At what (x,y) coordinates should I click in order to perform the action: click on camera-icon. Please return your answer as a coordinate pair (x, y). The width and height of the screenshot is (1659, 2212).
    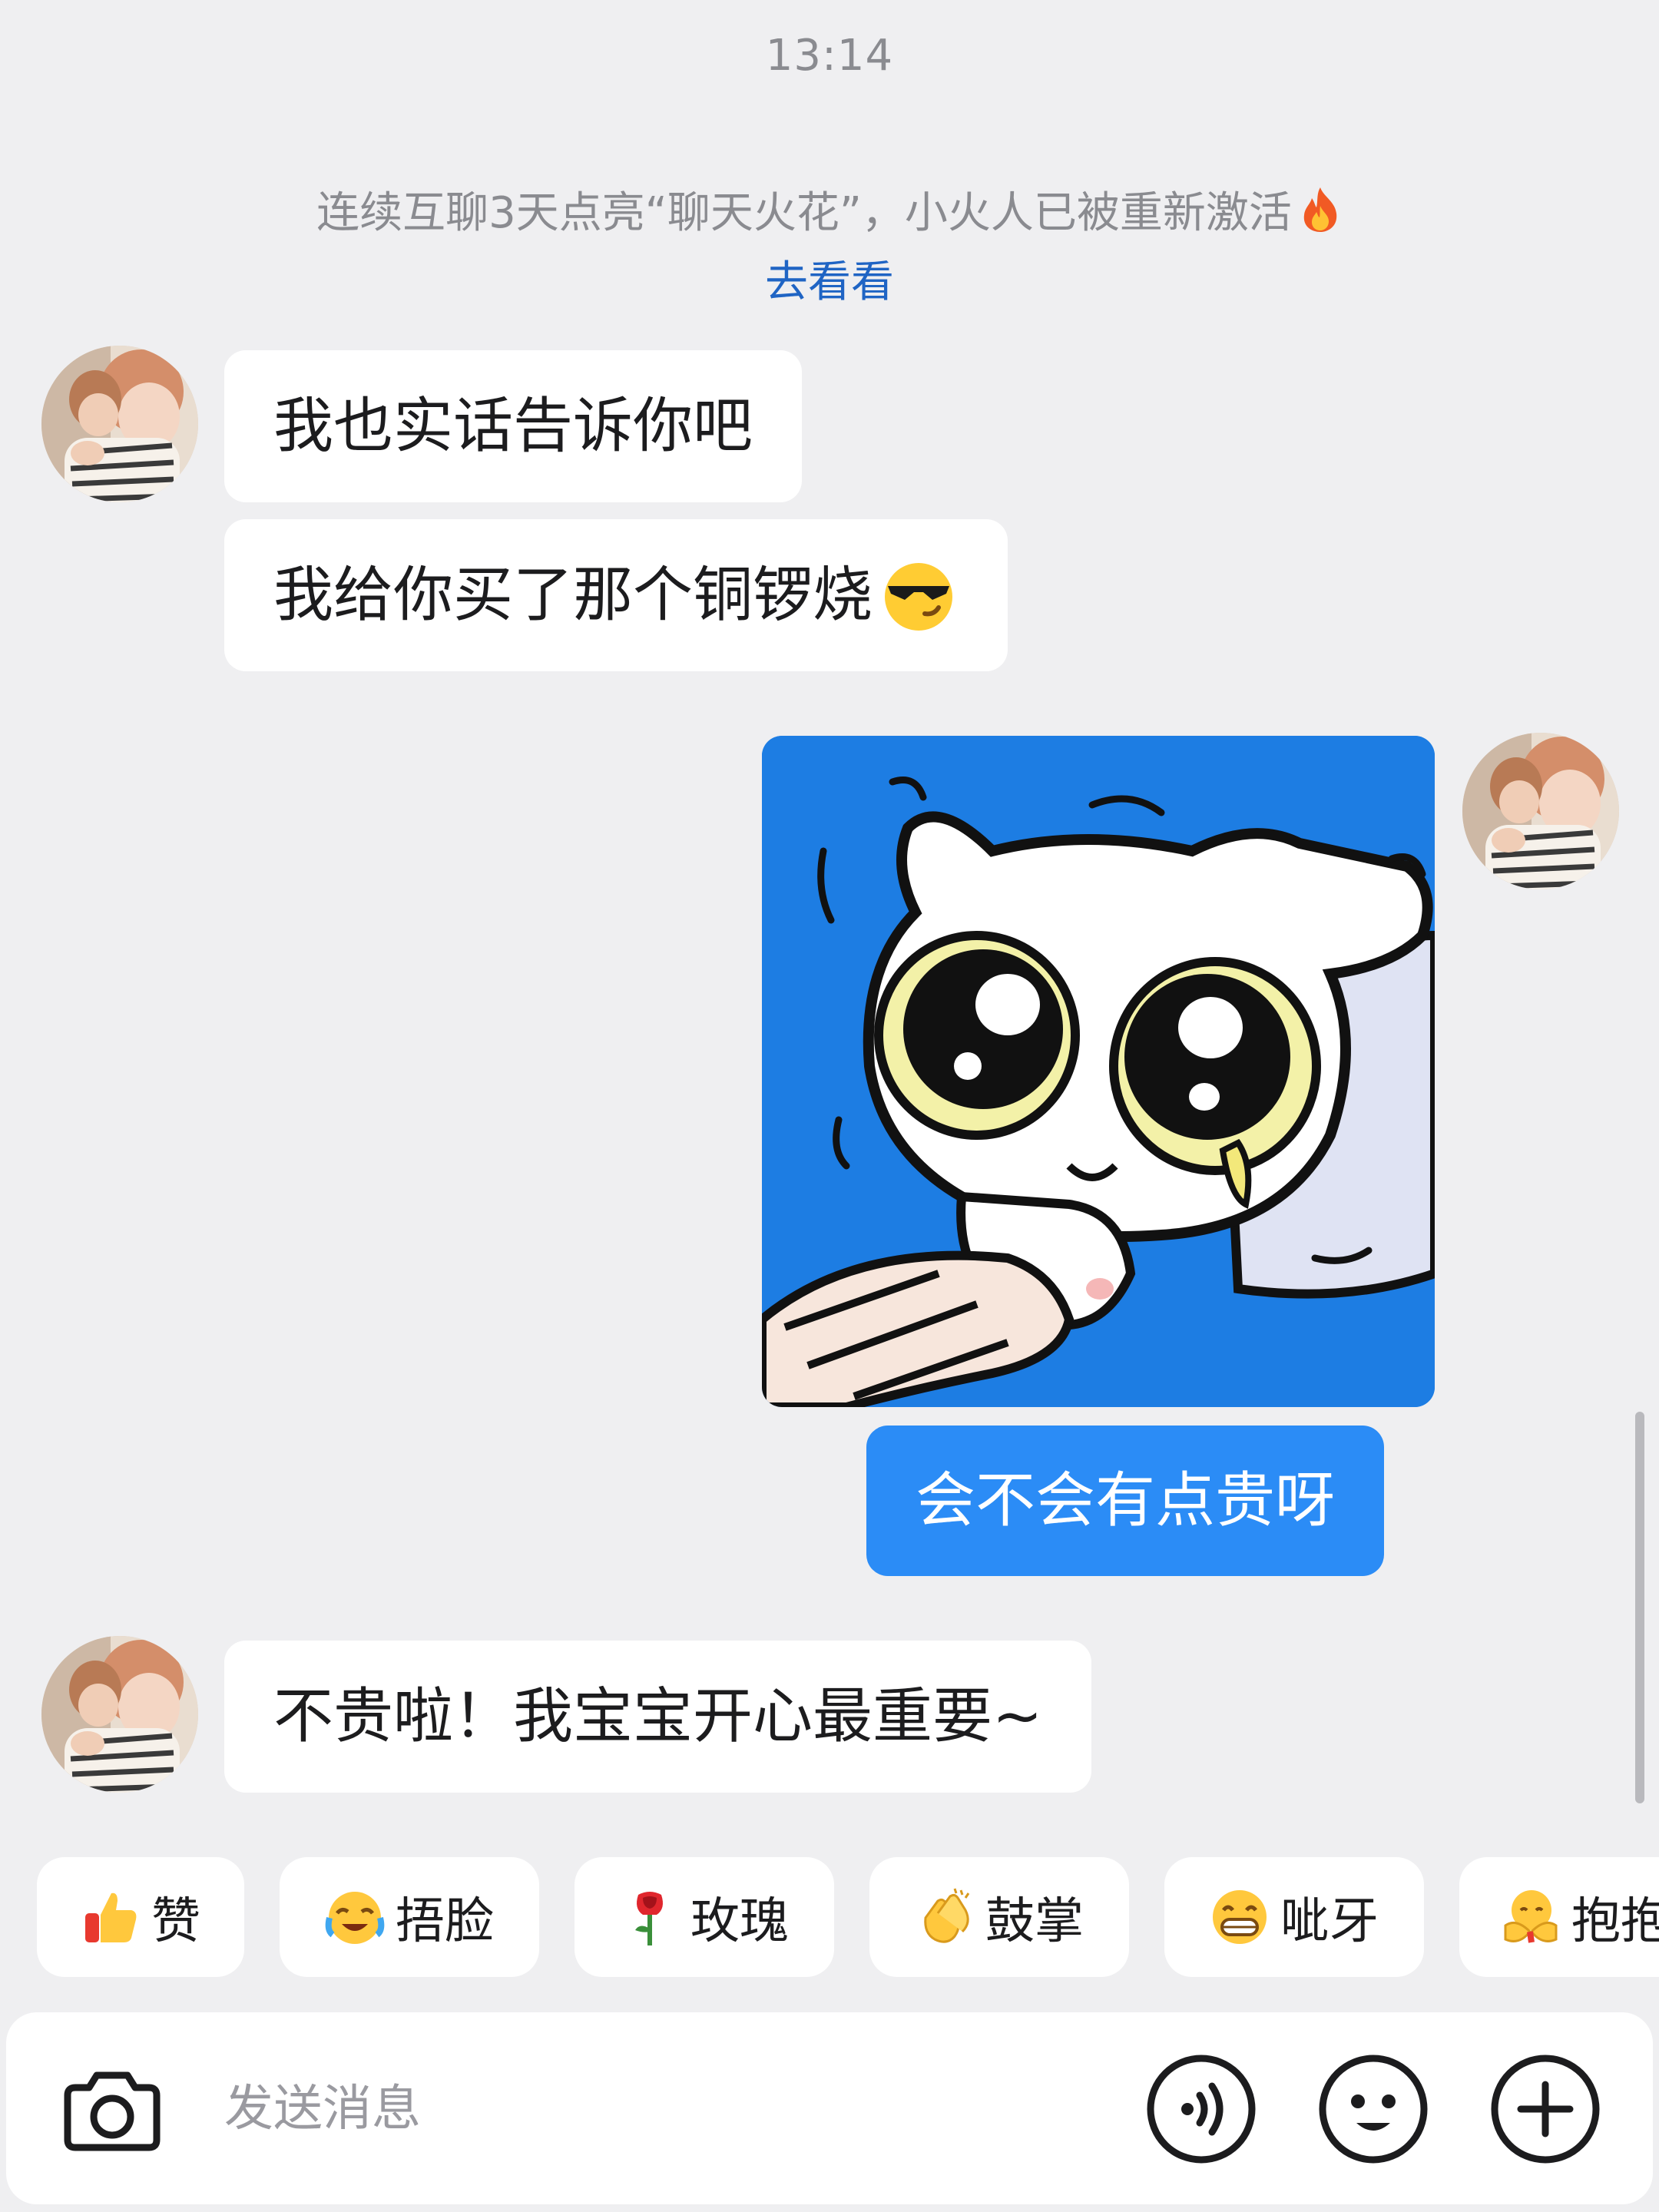
    Looking at the image, I should click on (112, 2109).